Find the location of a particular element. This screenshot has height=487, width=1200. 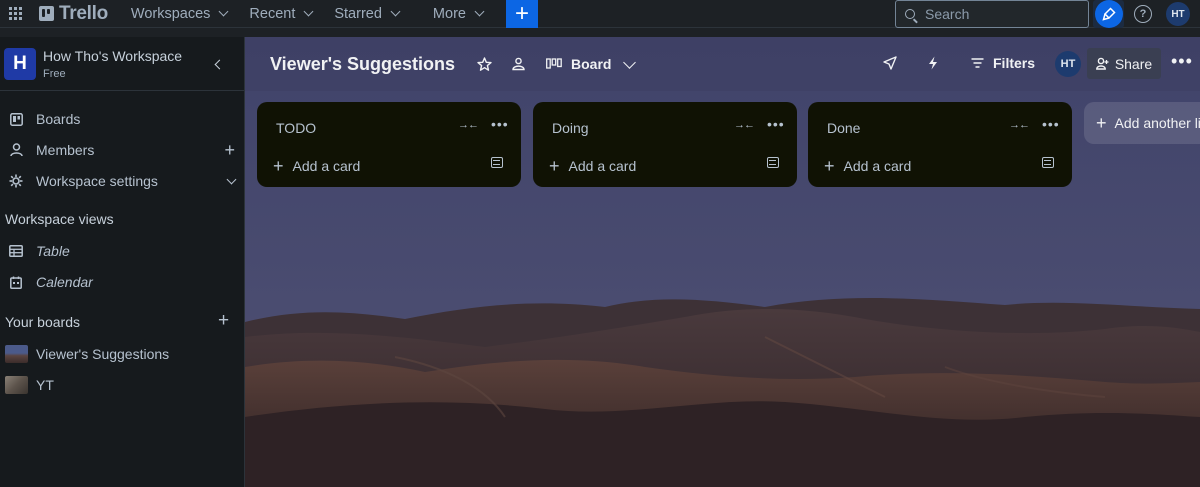

list-doing: Doing →← ••• + Add a card is located at coordinates (665, 144).